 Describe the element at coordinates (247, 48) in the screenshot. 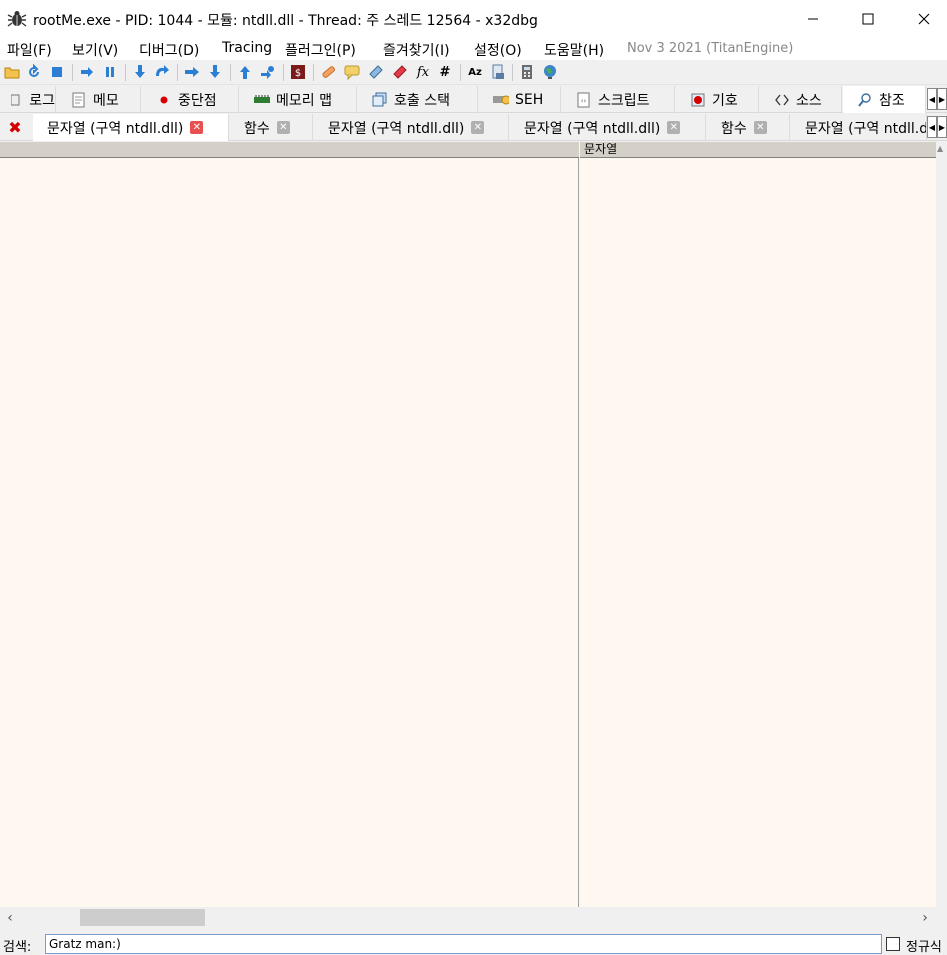

I see `menu-tracing: Tracing` at that location.